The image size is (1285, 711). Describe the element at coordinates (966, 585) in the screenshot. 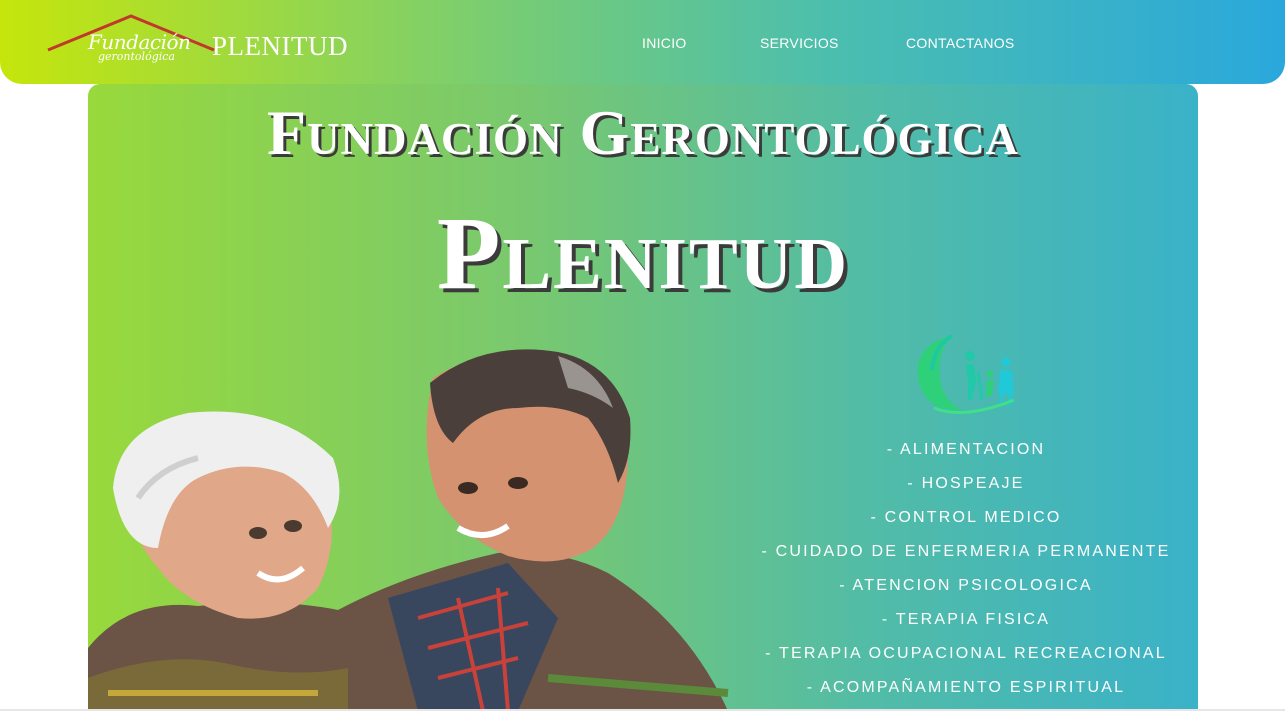

I see `service-item-psicologica: - ATENCION PSICOLOGICA` at that location.